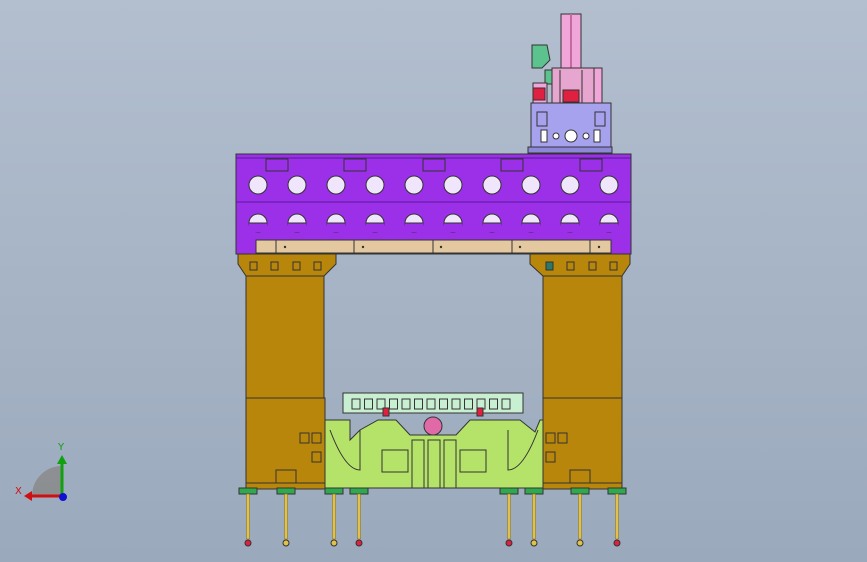 The image size is (867, 562). Describe the element at coordinates (541, 56) in the screenshot. I see `green-bracket` at that location.